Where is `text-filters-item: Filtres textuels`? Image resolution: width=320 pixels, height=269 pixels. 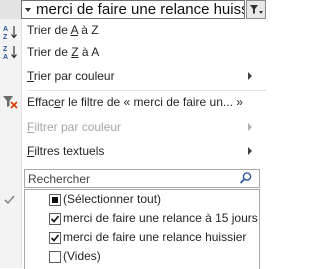 text-filters-item: Filtres textuels is located at coordinates (65, 151).